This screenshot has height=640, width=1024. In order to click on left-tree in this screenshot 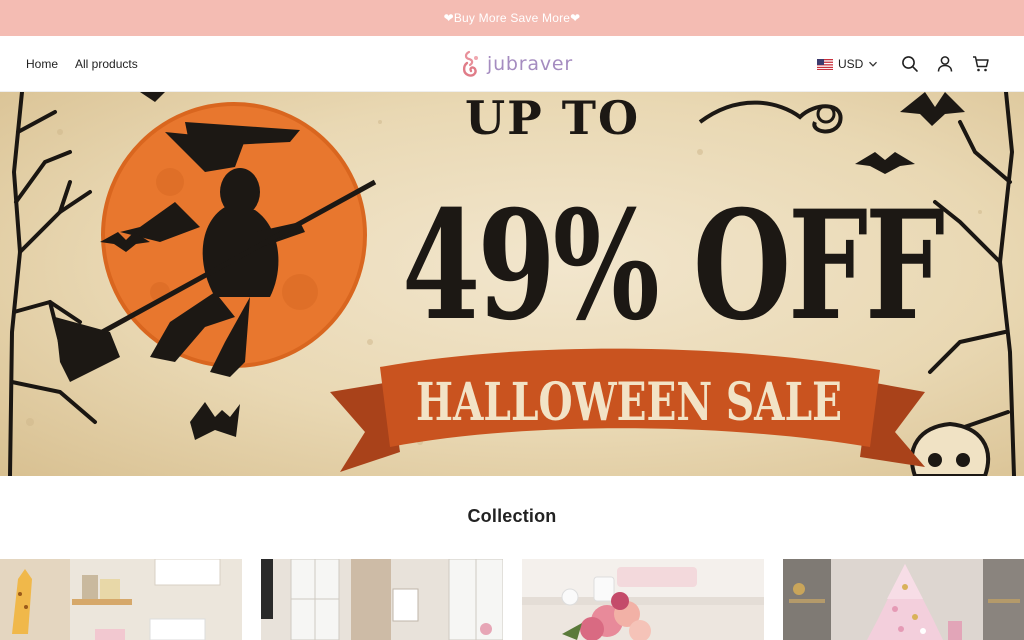, I will do `click(52, 284)`.